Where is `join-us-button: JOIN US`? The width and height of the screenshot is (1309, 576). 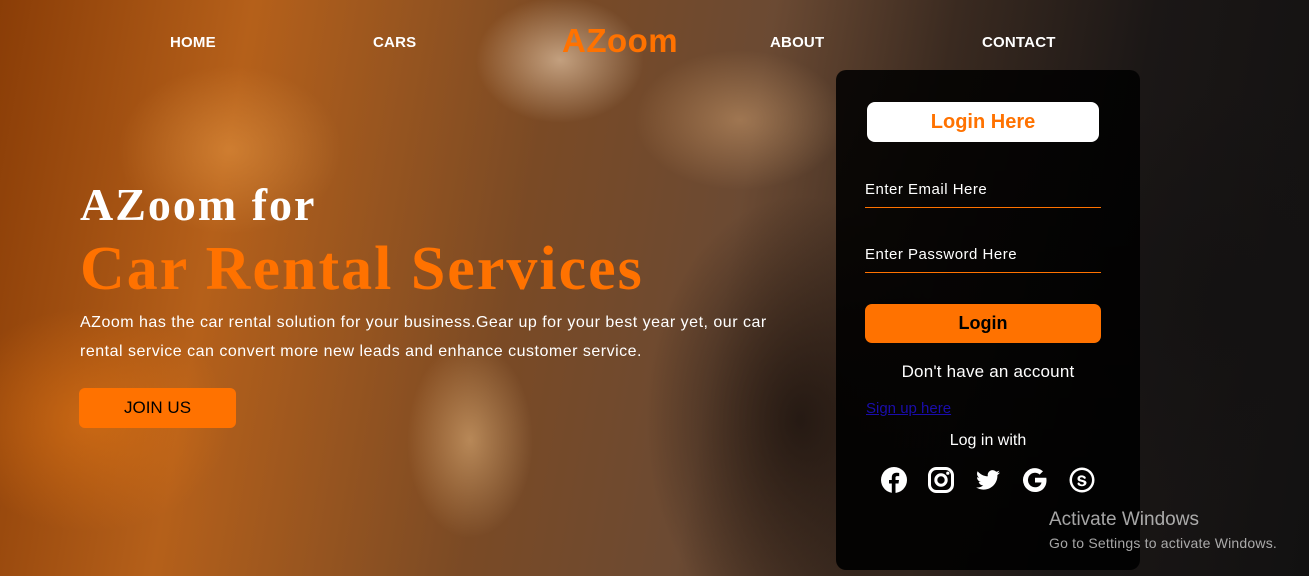 join-us-button: JOIN US is located at coordinates (157, 408).